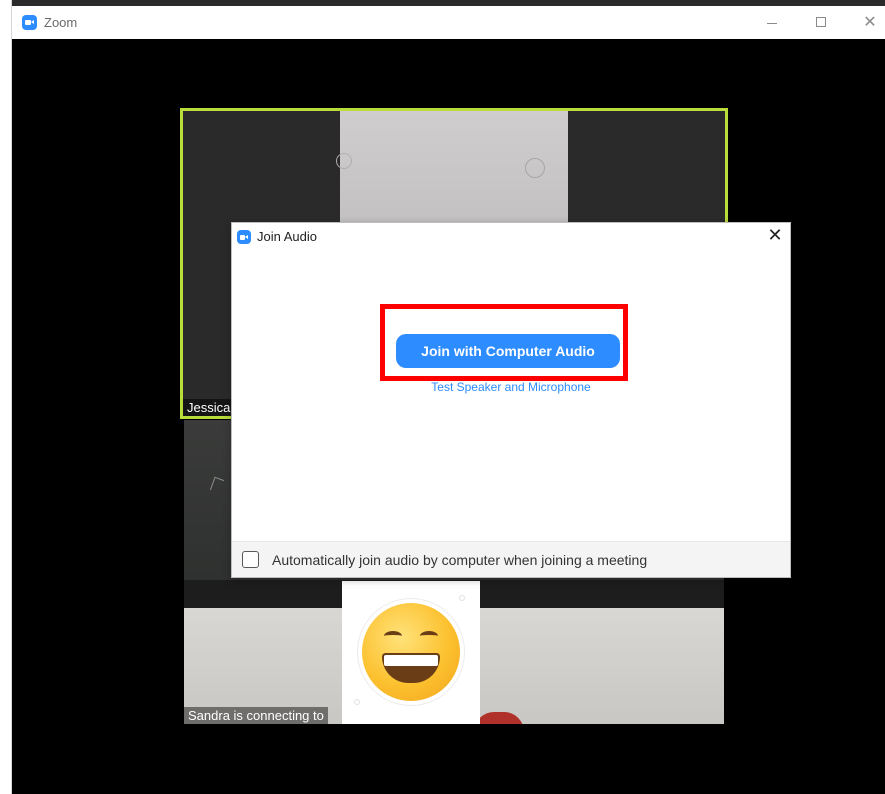  Describe the element at coordinates (411, 668) in the screenshot. I see `emoji-mouth` at that location.